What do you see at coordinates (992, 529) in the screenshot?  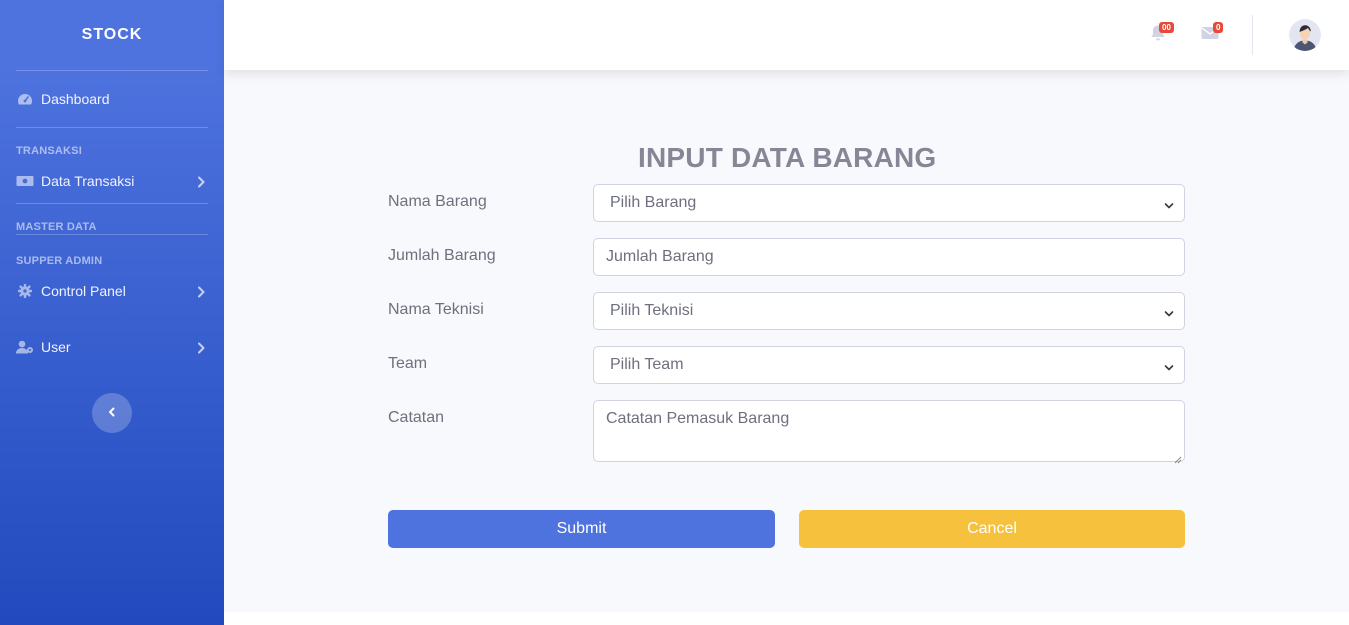 I see `cancel-button: Cancel` at bounding box center [992, 529].